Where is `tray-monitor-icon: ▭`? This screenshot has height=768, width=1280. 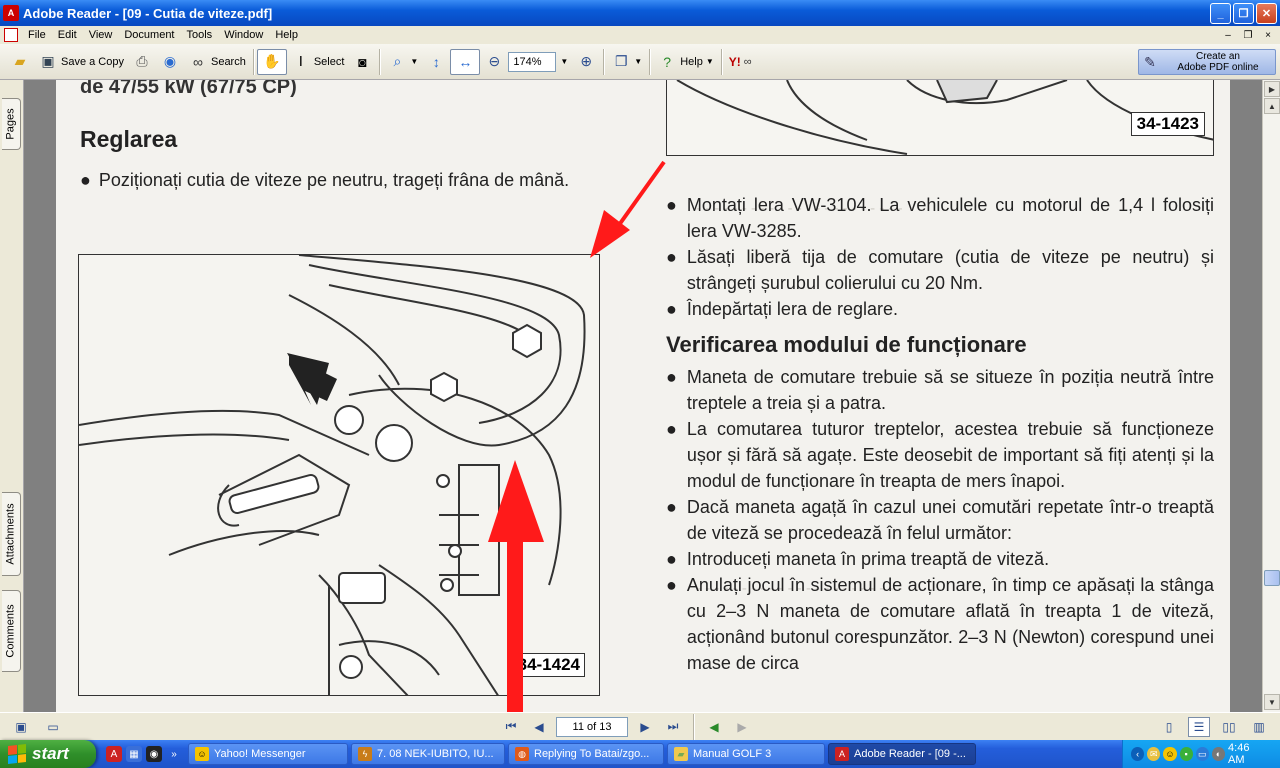 tray-monitor-icon: ▭ is located at coordinates (1202, 754).